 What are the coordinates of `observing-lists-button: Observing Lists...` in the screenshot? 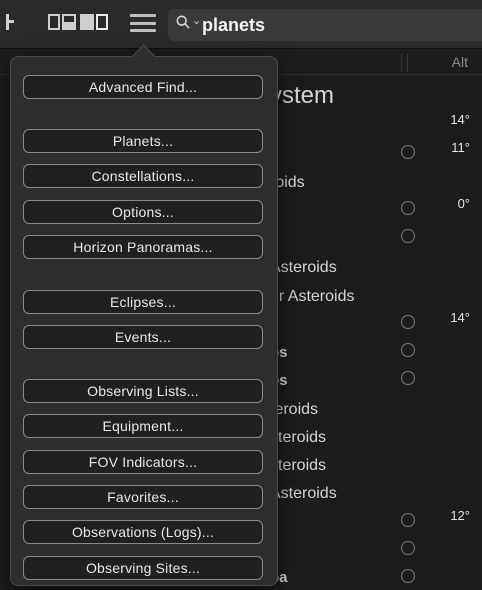 It's located at (143, 391).